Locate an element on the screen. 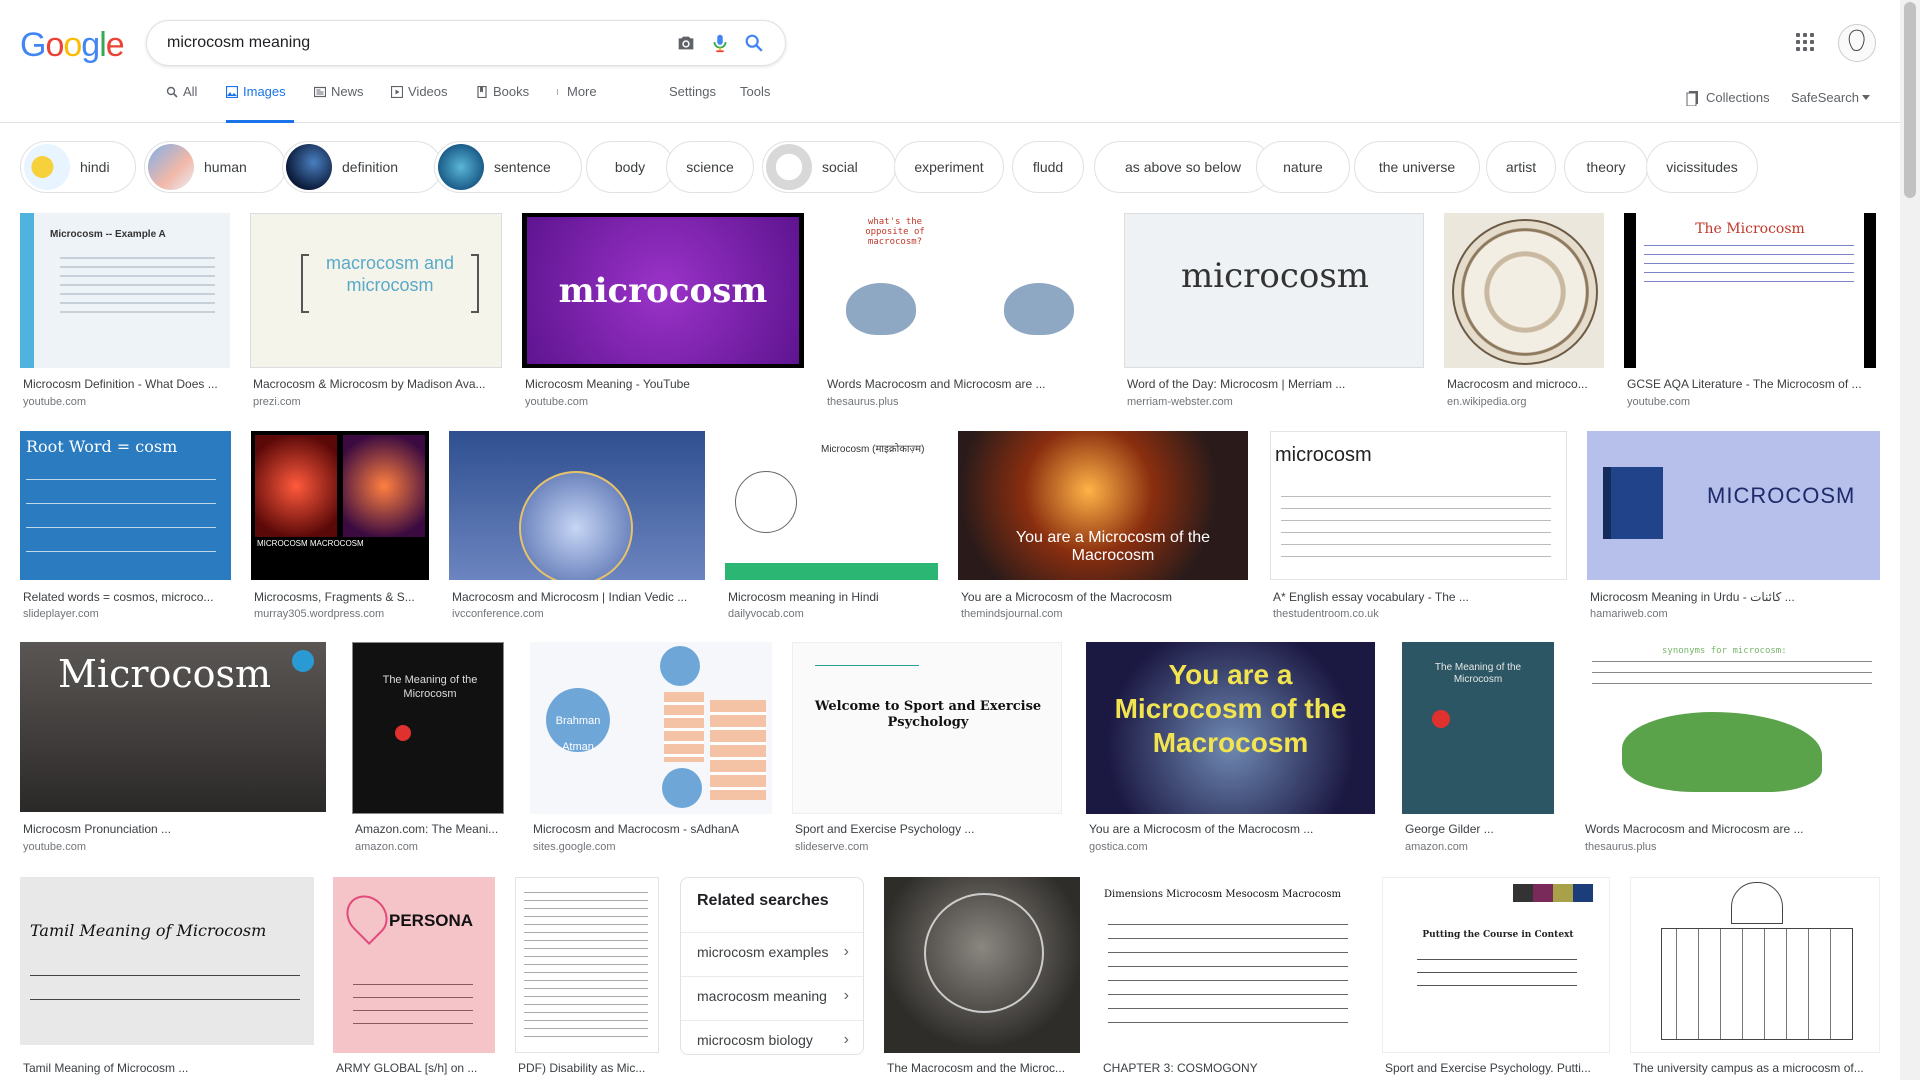 The width and height of the screenshot is (1920, 1080). book-icon is located at coordinates (482, 92).